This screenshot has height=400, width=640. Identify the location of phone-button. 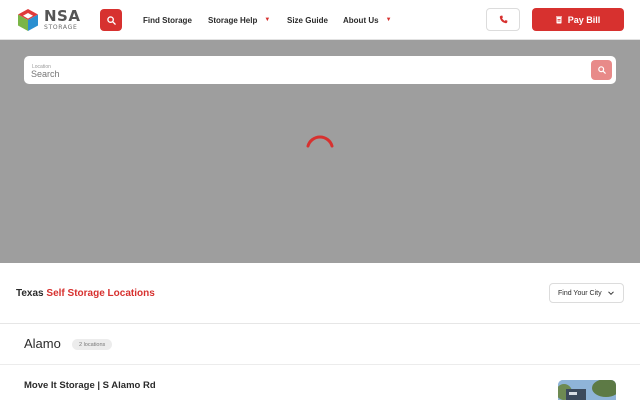
(503, 19).